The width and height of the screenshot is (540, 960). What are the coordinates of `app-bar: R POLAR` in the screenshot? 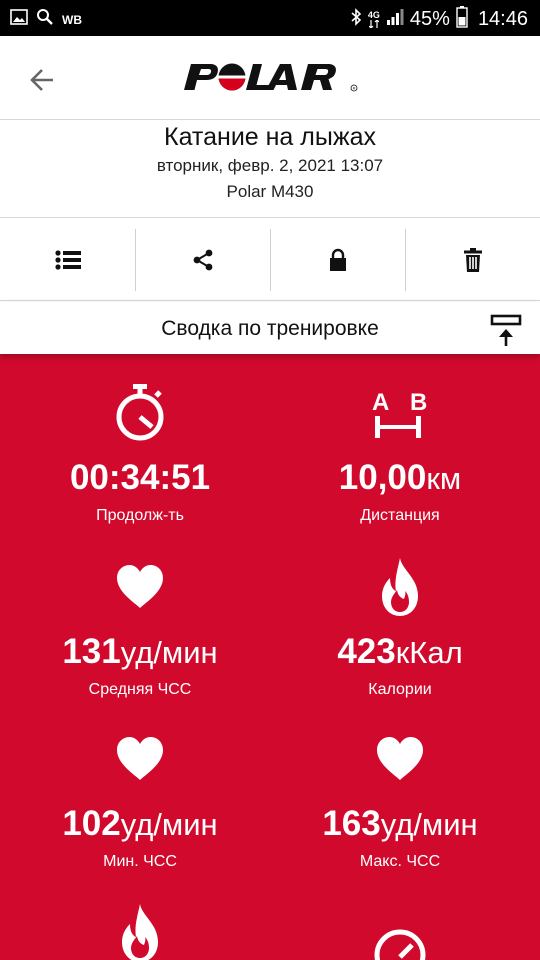 It's located at (270, 78).